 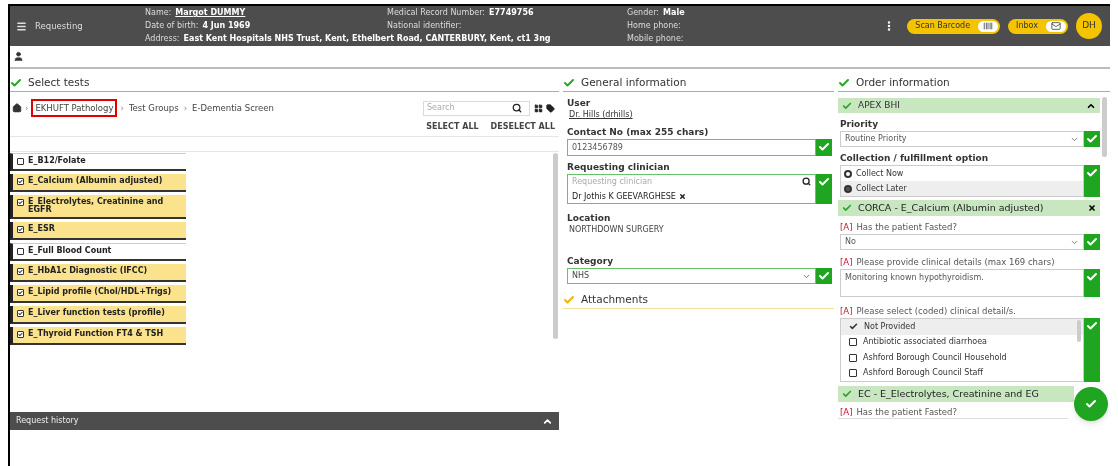 What do you see at coordinates (617, 229) in the screenshot?
I see `location-value: NORTHDOWN SURGERY` at bounding box center [617, 229].